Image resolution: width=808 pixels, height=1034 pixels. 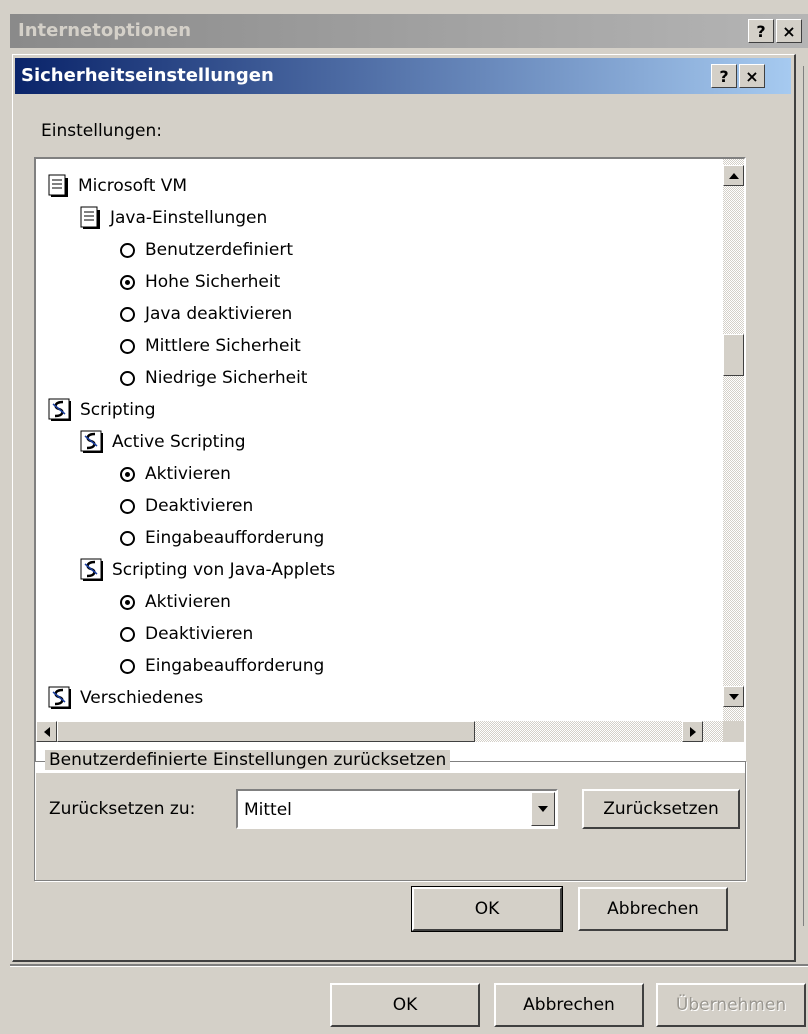 What do you see at coordinates (189, 218) in the screenshot?
I see `tree-item-label: Java-Einstellungen` at bounding box center [189, 218].